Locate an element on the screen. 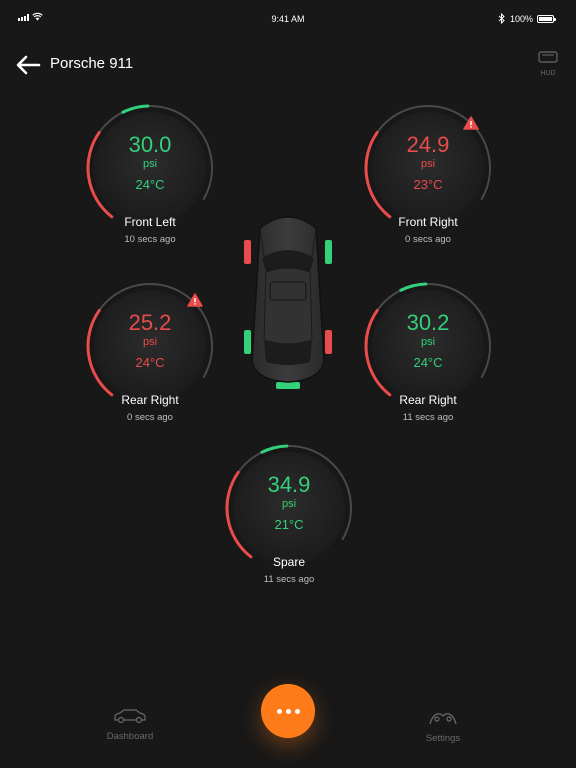 The width and height of the screenshot is (576, 768). tab-dashboard-label: Dashboard is located at coordinates (130, 736).